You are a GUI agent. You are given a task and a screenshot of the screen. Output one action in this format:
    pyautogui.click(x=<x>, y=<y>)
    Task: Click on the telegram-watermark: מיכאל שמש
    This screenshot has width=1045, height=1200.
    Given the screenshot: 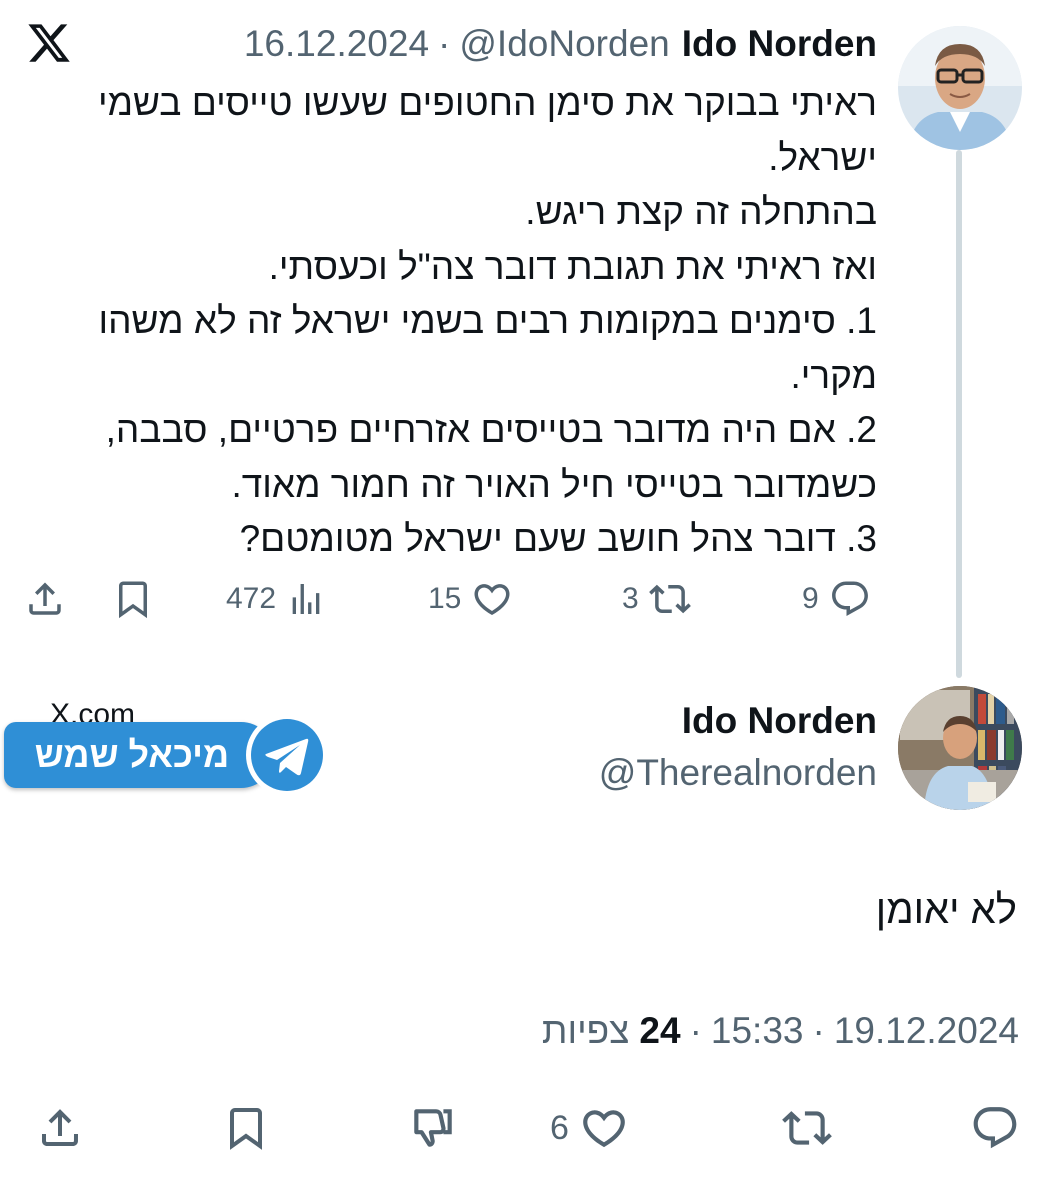 What is the action you would take?
    pyautogui.click(x=169, y=755)
    